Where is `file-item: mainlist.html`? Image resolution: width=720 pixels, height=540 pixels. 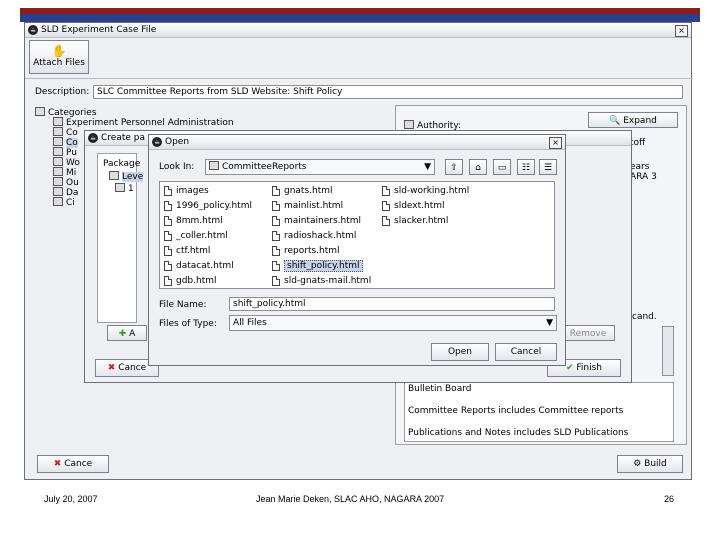 file-item: mainlist.html is located at coordinates (307, 206).